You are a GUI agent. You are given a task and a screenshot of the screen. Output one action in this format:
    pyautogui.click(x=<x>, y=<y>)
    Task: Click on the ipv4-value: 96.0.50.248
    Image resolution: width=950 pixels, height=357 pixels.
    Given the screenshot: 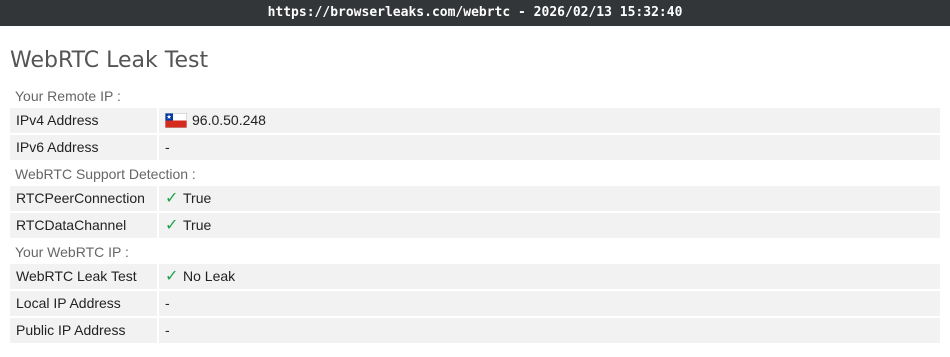 What is the action you would take?
    pyautogui.click(x=229, y=120)
    